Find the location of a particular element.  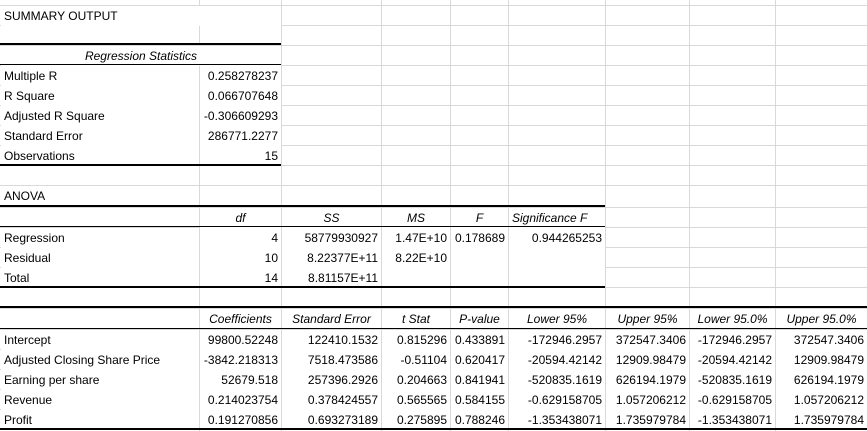

anova-value: 0.944265253 is located at coordinates (557, 238).